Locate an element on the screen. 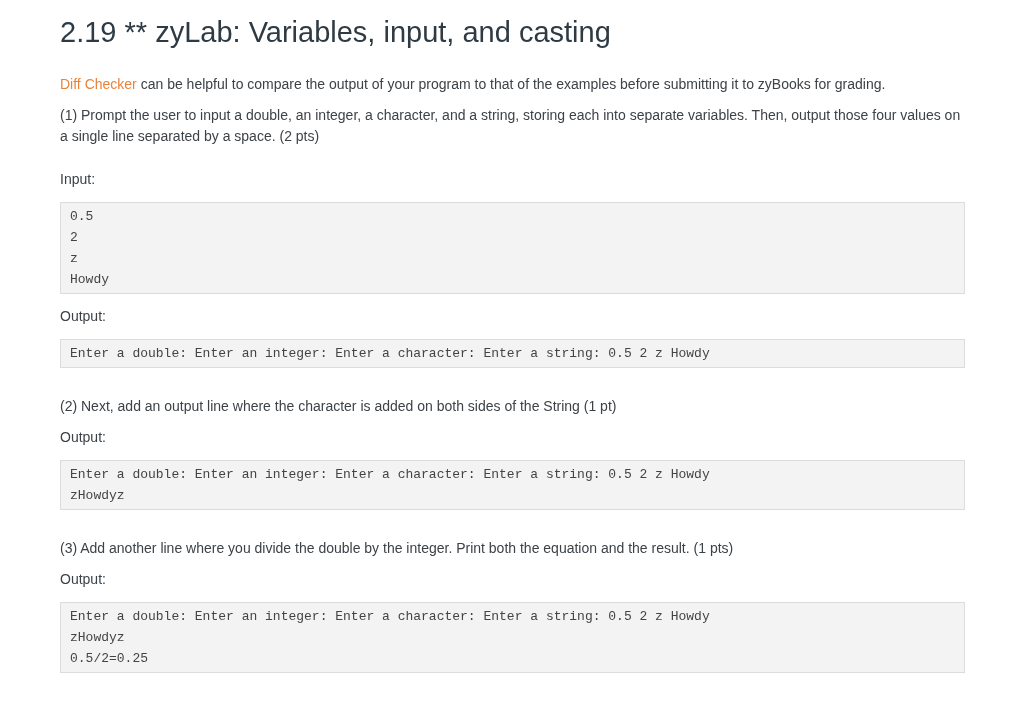  task-description: (3) Add another line where you divide the double by the integer. Print both the equation and the result. (1 pts) is located at coordinates (397, 548).